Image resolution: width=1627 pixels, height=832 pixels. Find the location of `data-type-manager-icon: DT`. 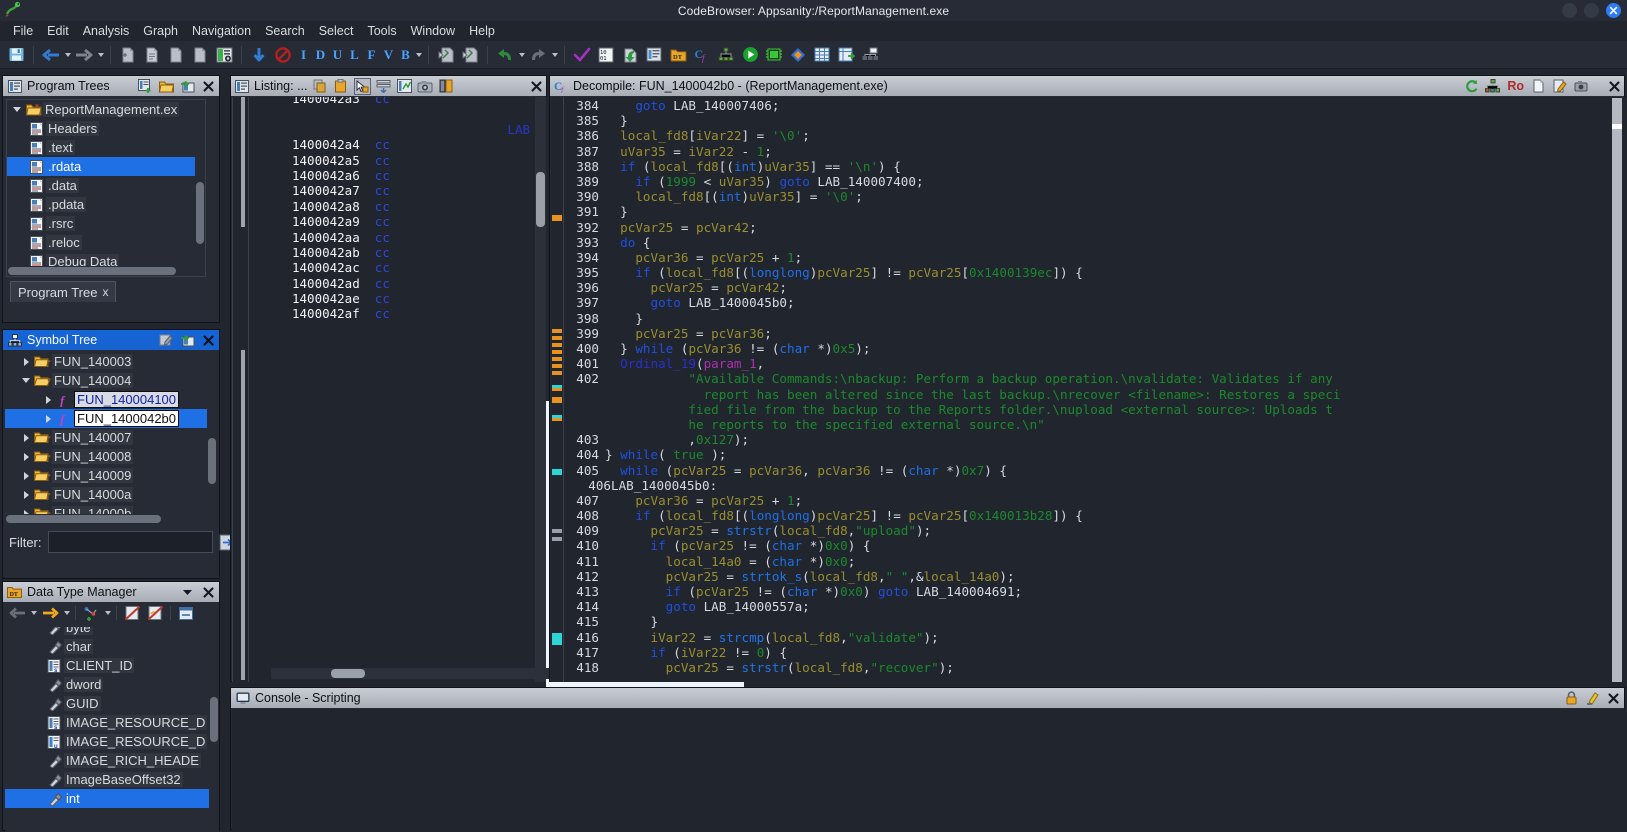

data-type-manager-icon: DT is located at coordinates (678, 55).